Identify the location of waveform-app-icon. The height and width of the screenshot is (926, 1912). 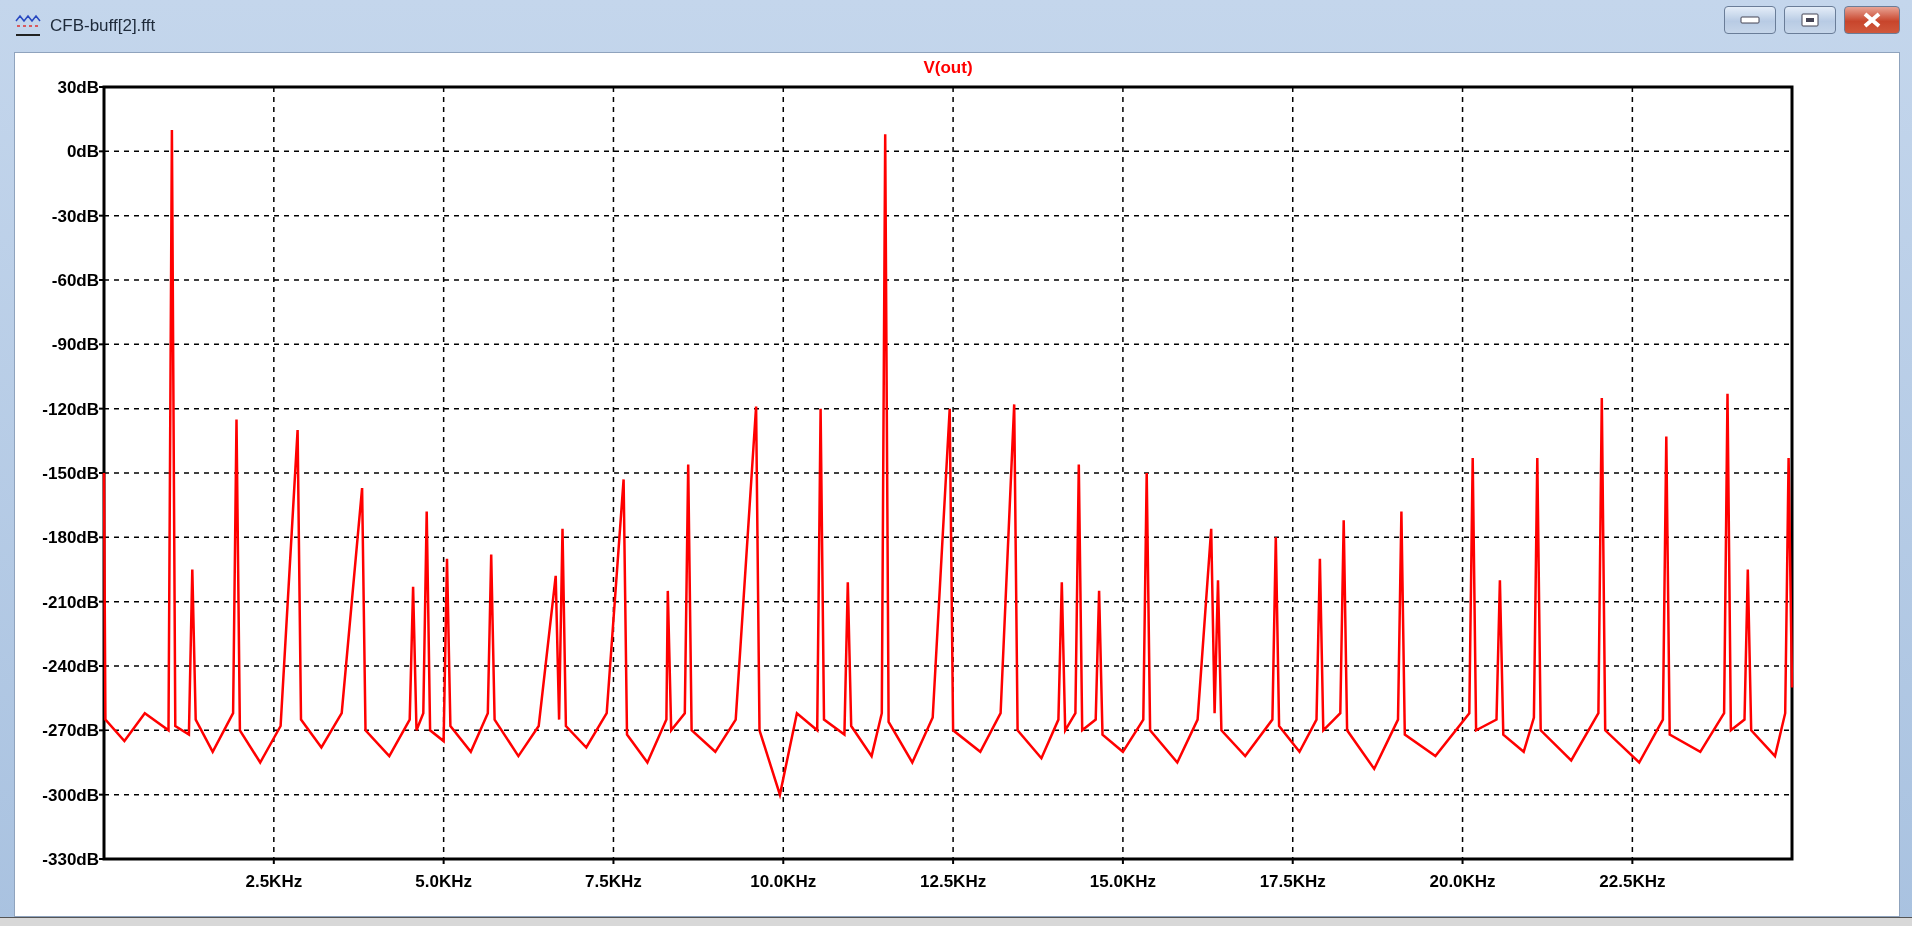
(28, 26).